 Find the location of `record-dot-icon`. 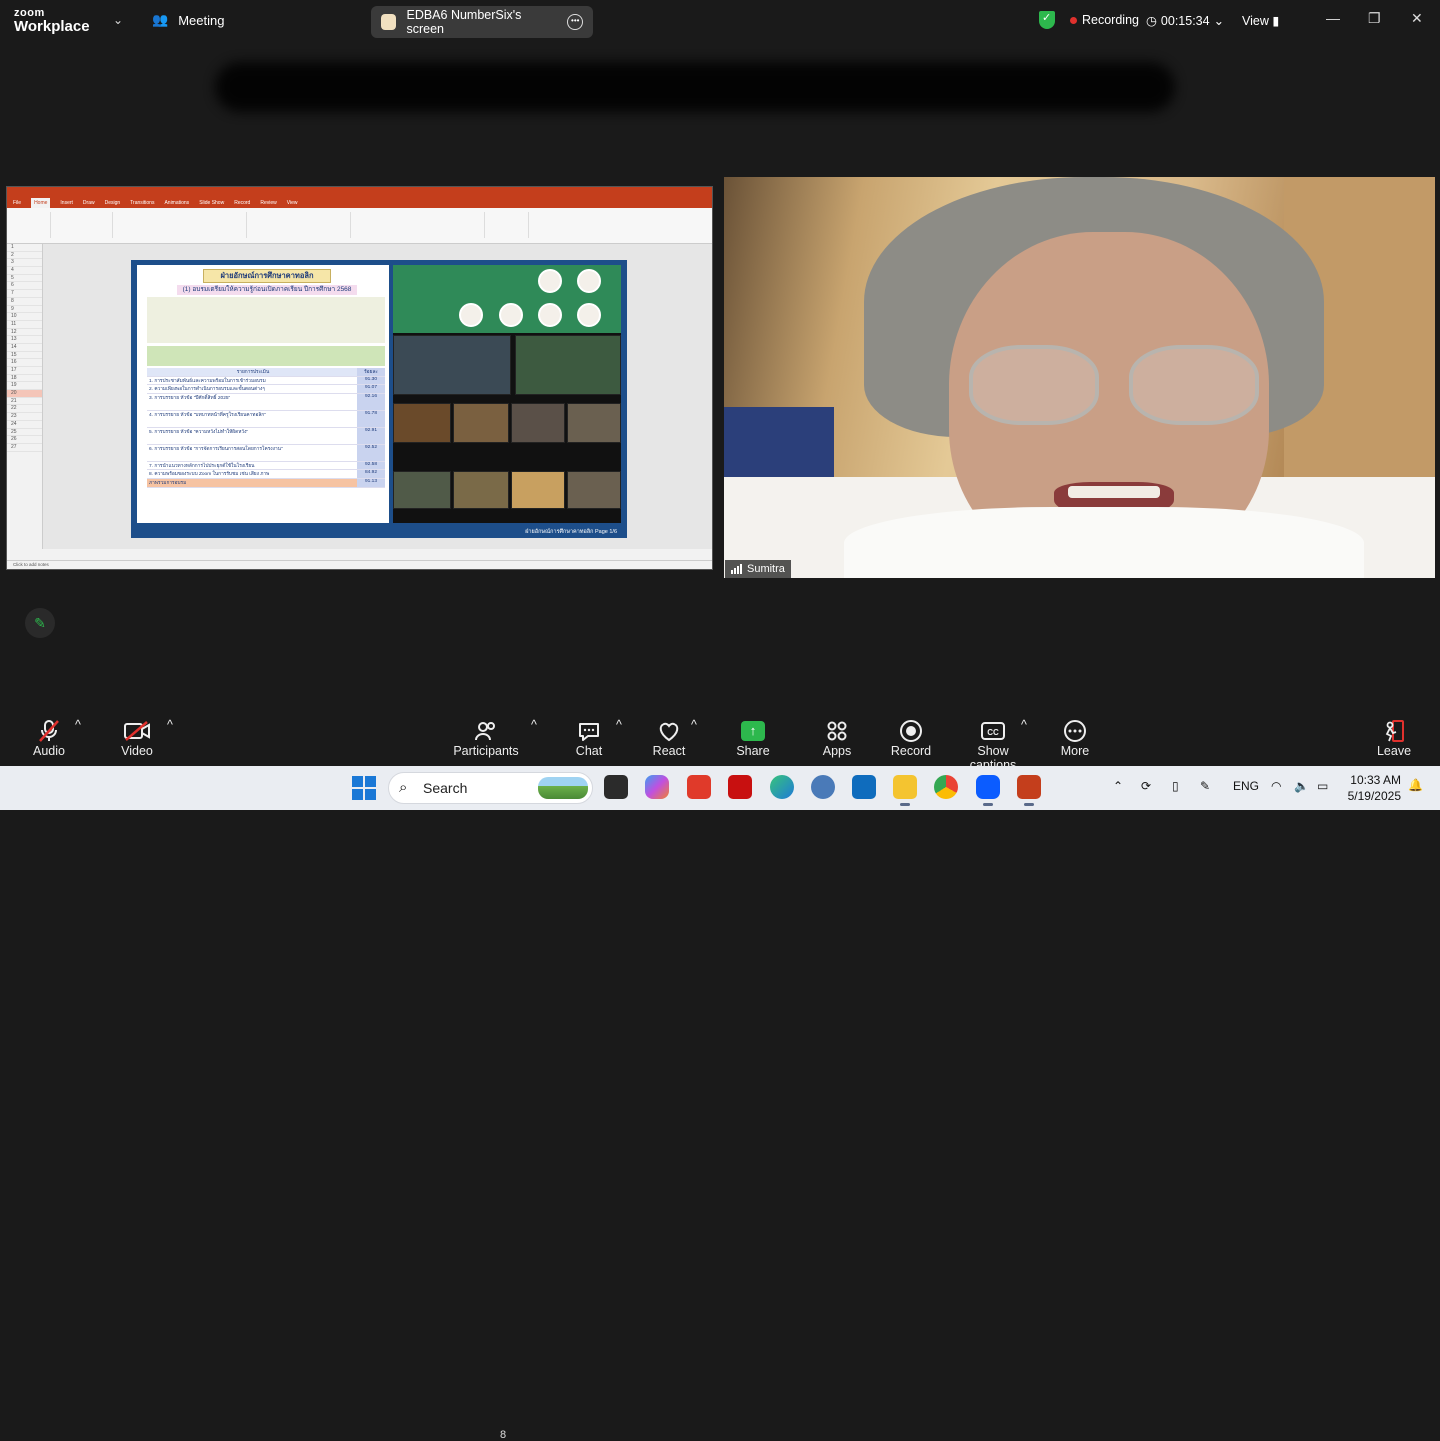

record-dot-icon is located at coordinates (1073, 20).